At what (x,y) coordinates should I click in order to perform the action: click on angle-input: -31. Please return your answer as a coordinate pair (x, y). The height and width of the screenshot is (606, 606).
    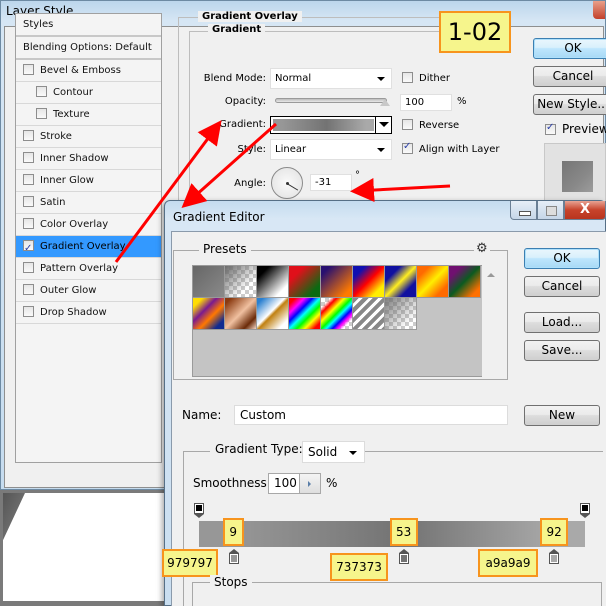
    Looking at the image, I should click on (331, 182).